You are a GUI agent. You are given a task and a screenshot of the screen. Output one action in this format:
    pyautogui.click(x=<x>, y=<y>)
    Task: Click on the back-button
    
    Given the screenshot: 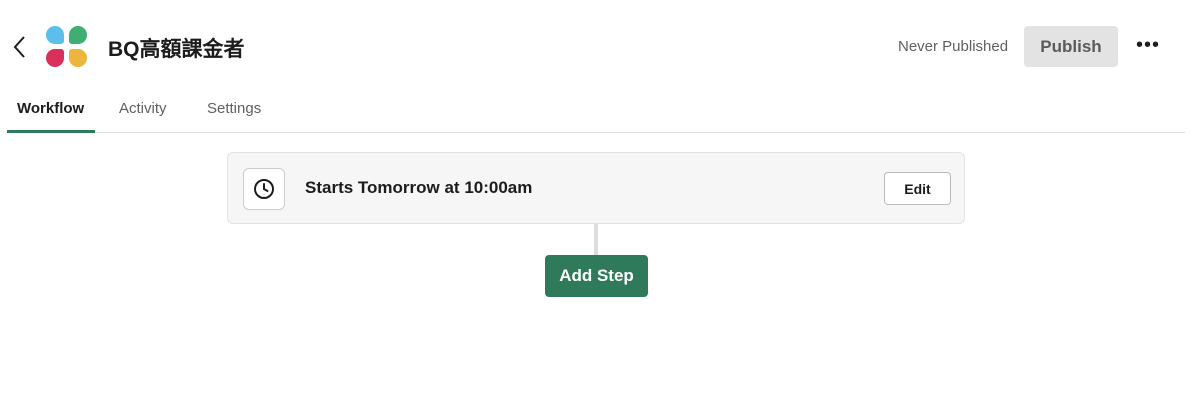 What is the action you would take?
    pyautogui.click(x=20, y=47)
    